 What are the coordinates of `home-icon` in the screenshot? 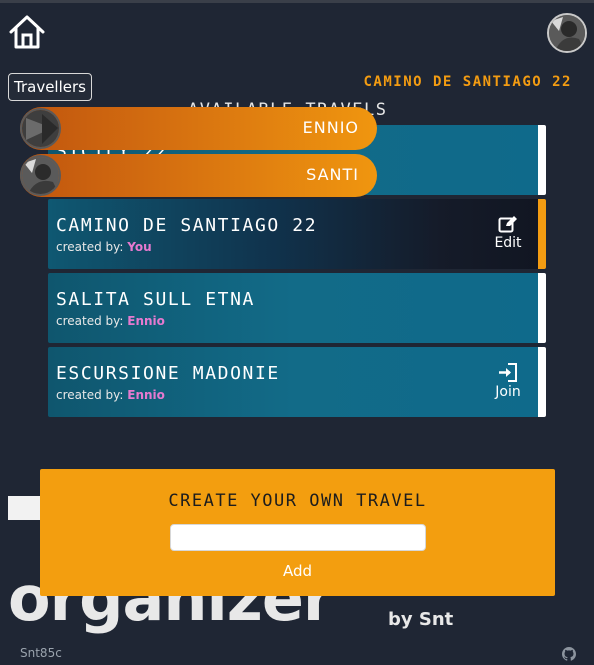 It's located at (27, 32).